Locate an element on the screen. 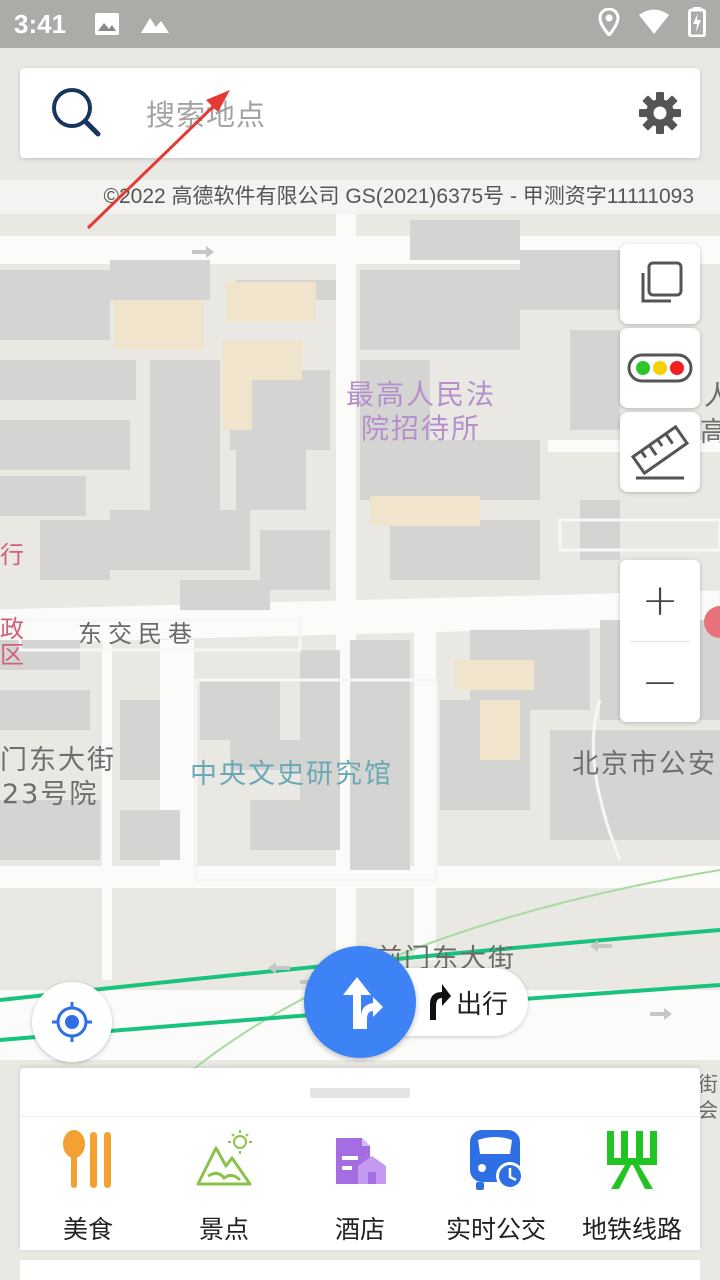 The width and height of the screenshot is (720, 1280). category-scenic-label: 景点 is located at coordinates (223, 1229).